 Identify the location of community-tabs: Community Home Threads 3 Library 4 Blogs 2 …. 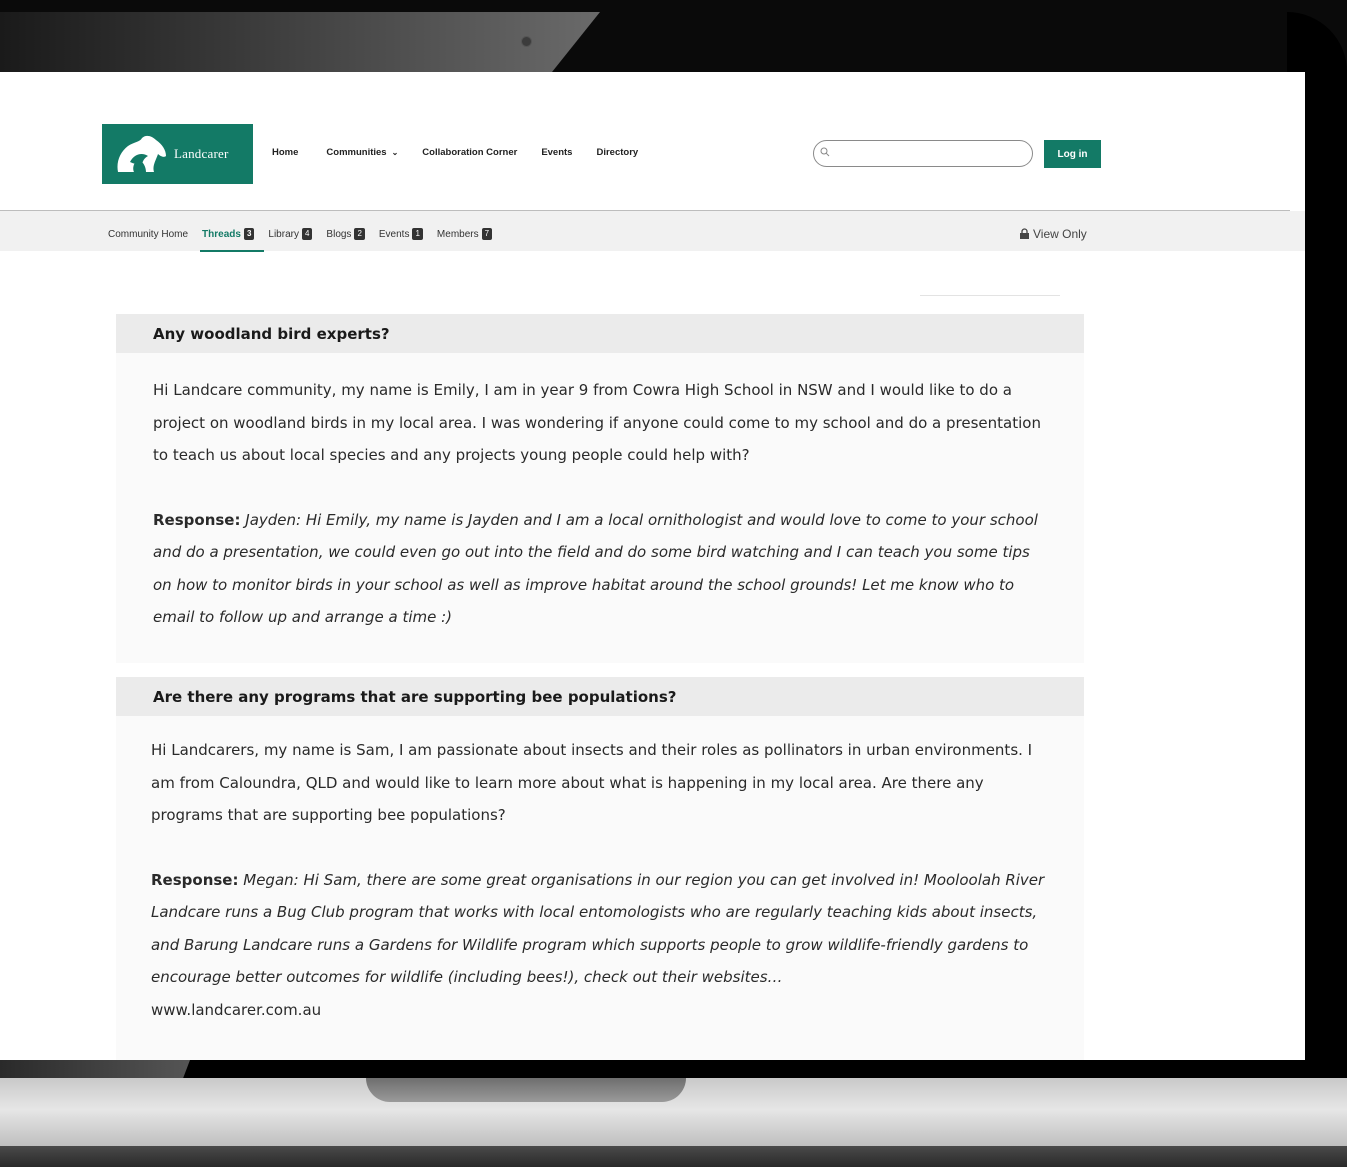
(307, 240).